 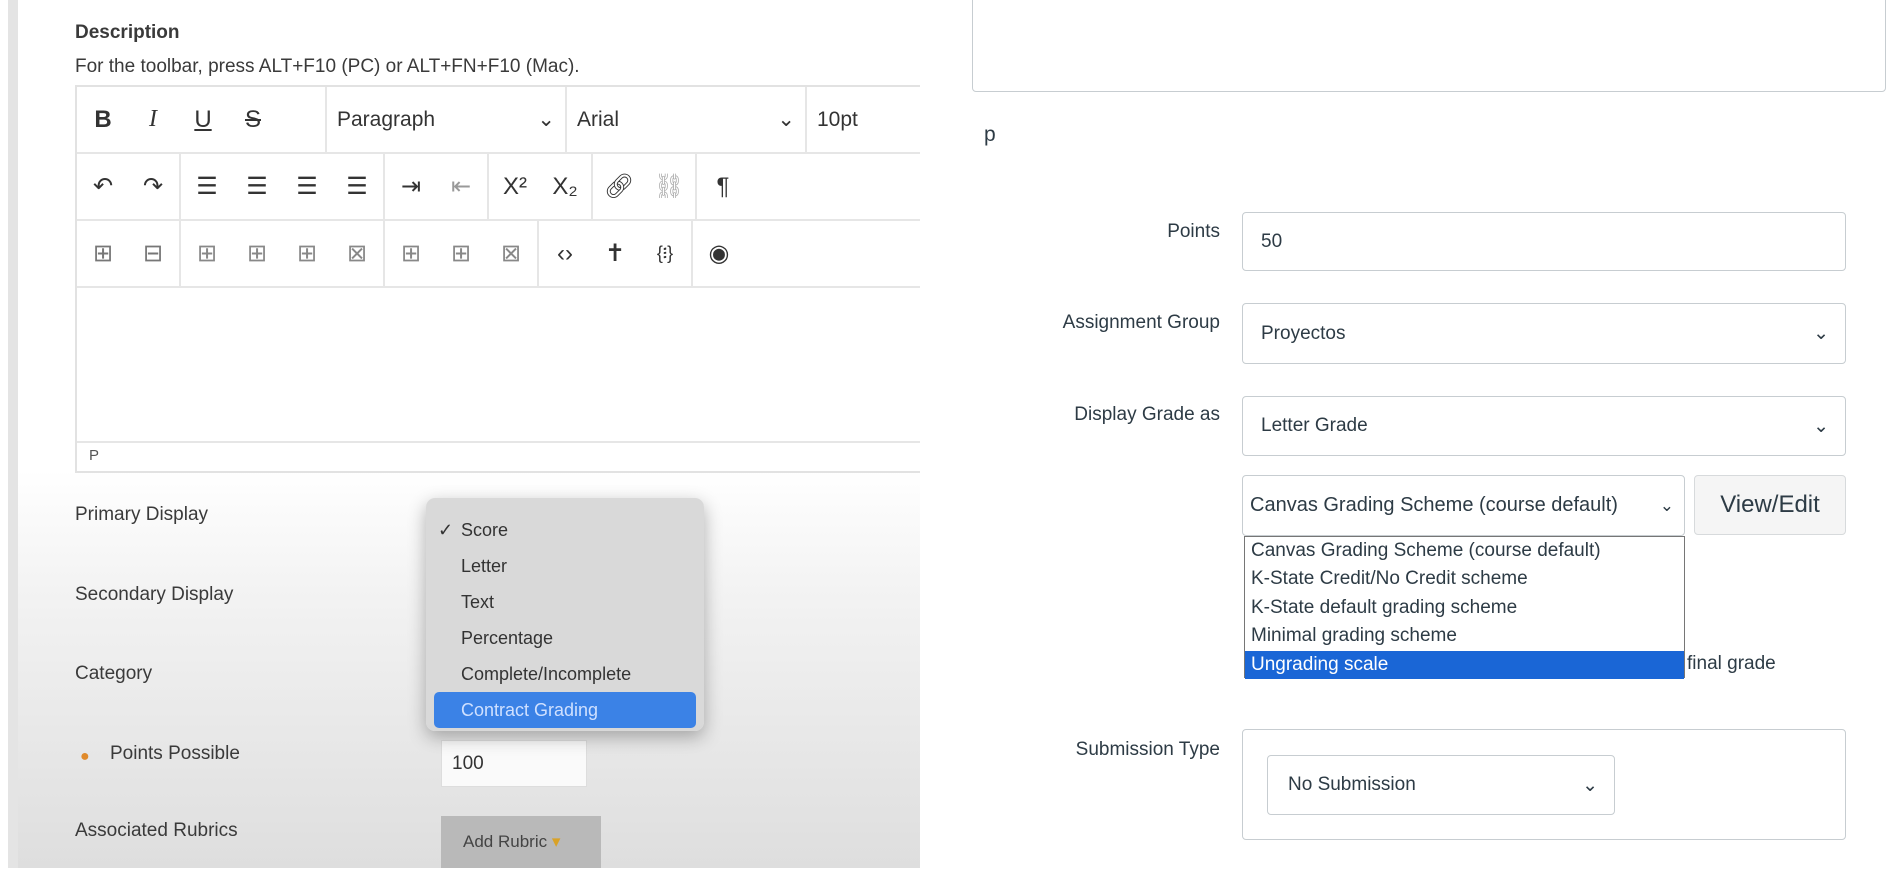 What do you see at coordinates (478, 602) in the screenshot?
I see `display-option-label: Text` at bounding box center [478, 602].